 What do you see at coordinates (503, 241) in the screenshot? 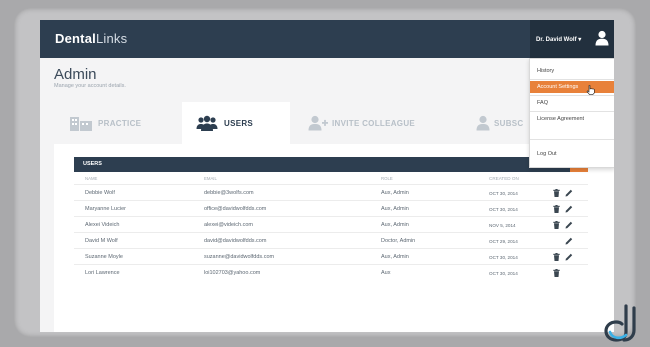
I see `cell-created-on: OCT 29, 2014` at bounding box center [503, 241].